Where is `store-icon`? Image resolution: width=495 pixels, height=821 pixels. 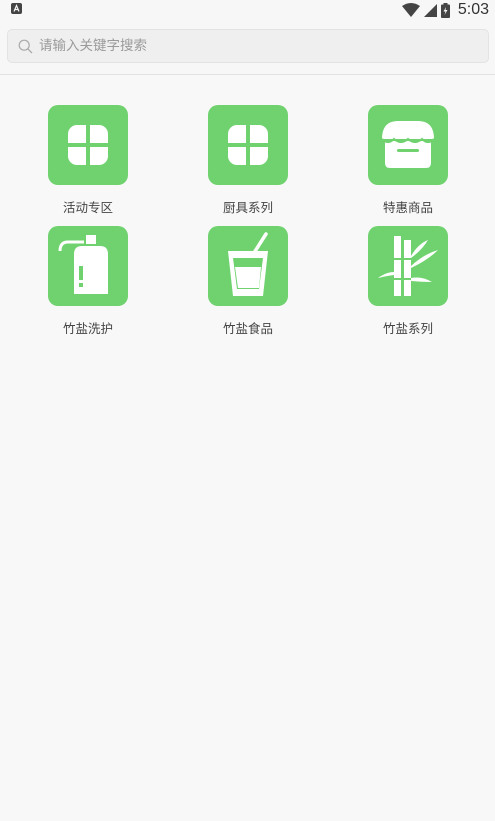 store-icon is located at coordinates (408, 144).